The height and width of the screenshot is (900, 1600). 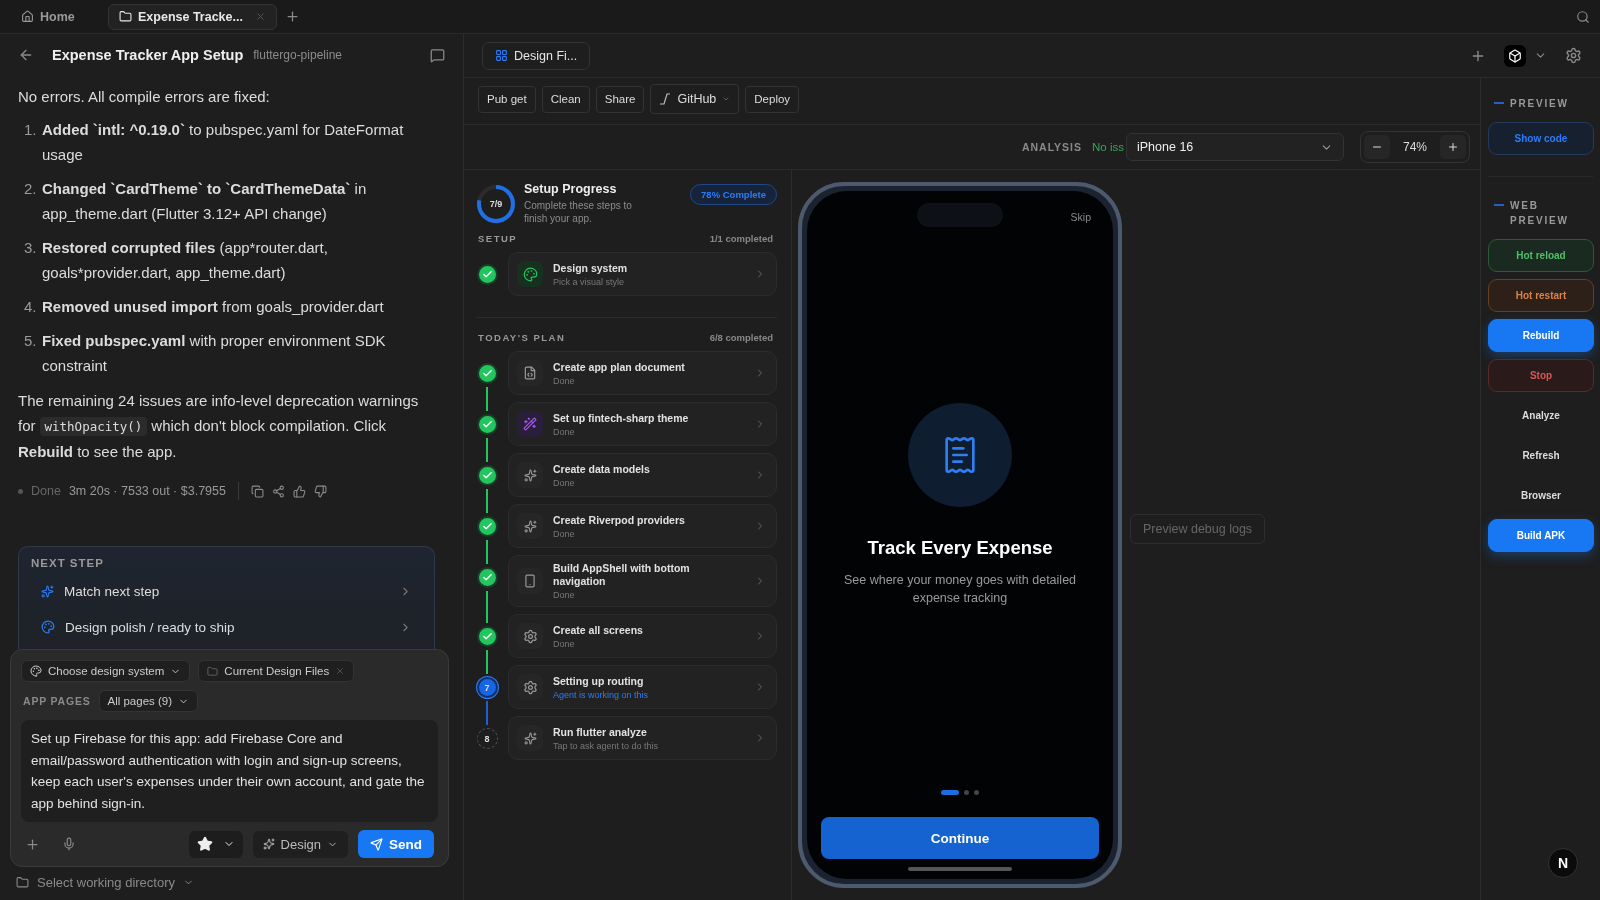 What do you see at coordinates (1540, 104) in the screenshot?
I see `sidebar-heading: PREVIEW` at bounding box center [1540, 104].